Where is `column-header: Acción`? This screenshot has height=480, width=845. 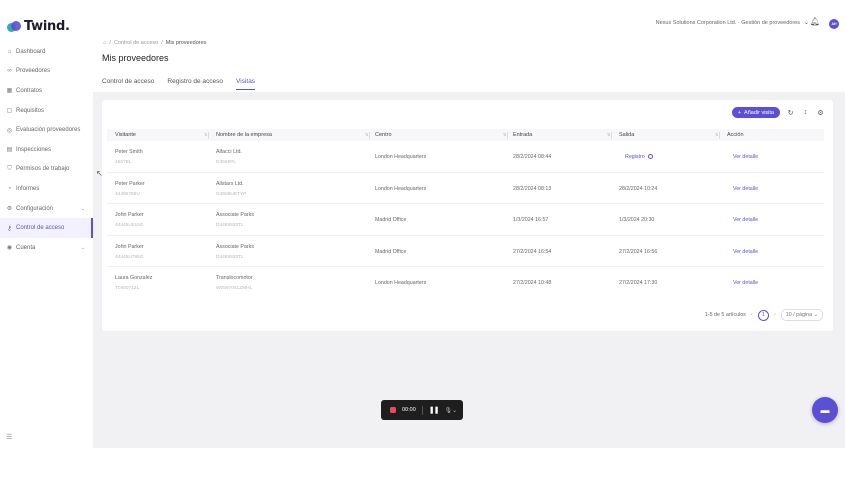 column-header: Acción is located at coordinates (735, 135).